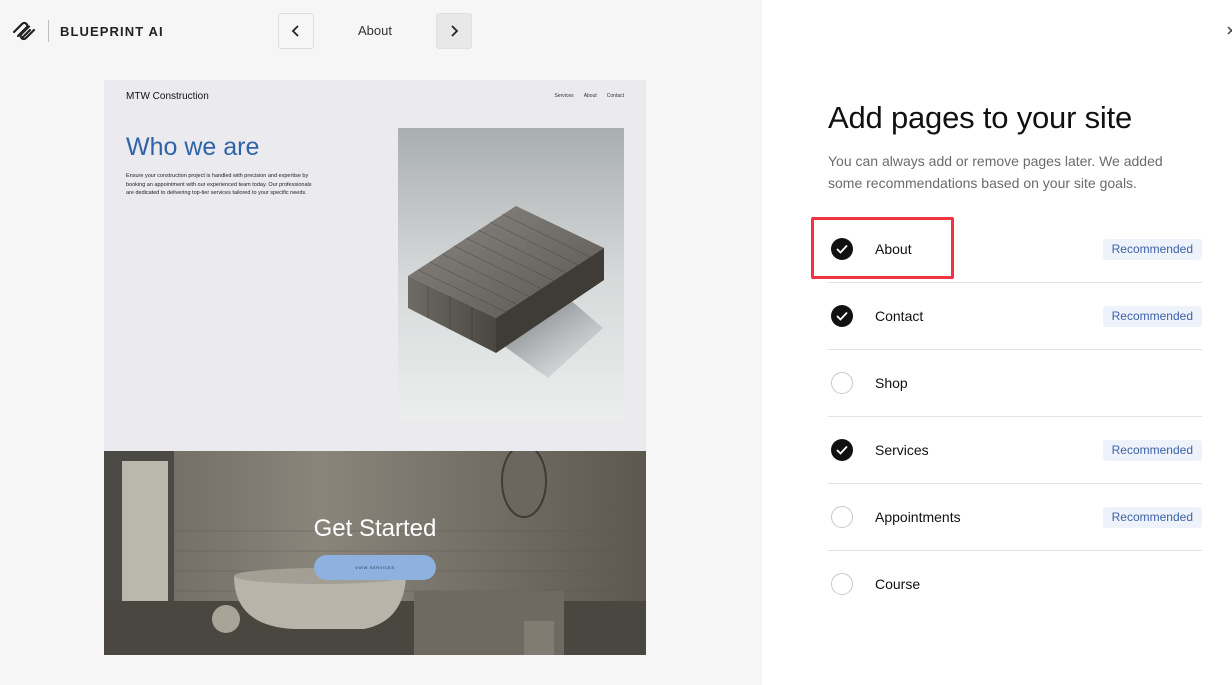 Image resolution: width=1232 pixels, height=685 pixels. I want to click on bathroom-image, so click(375, 553).